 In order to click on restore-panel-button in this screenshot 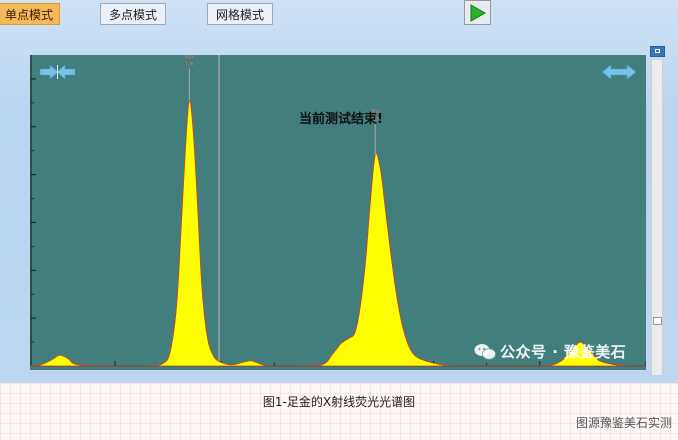, I will do `click(657, 51)`.